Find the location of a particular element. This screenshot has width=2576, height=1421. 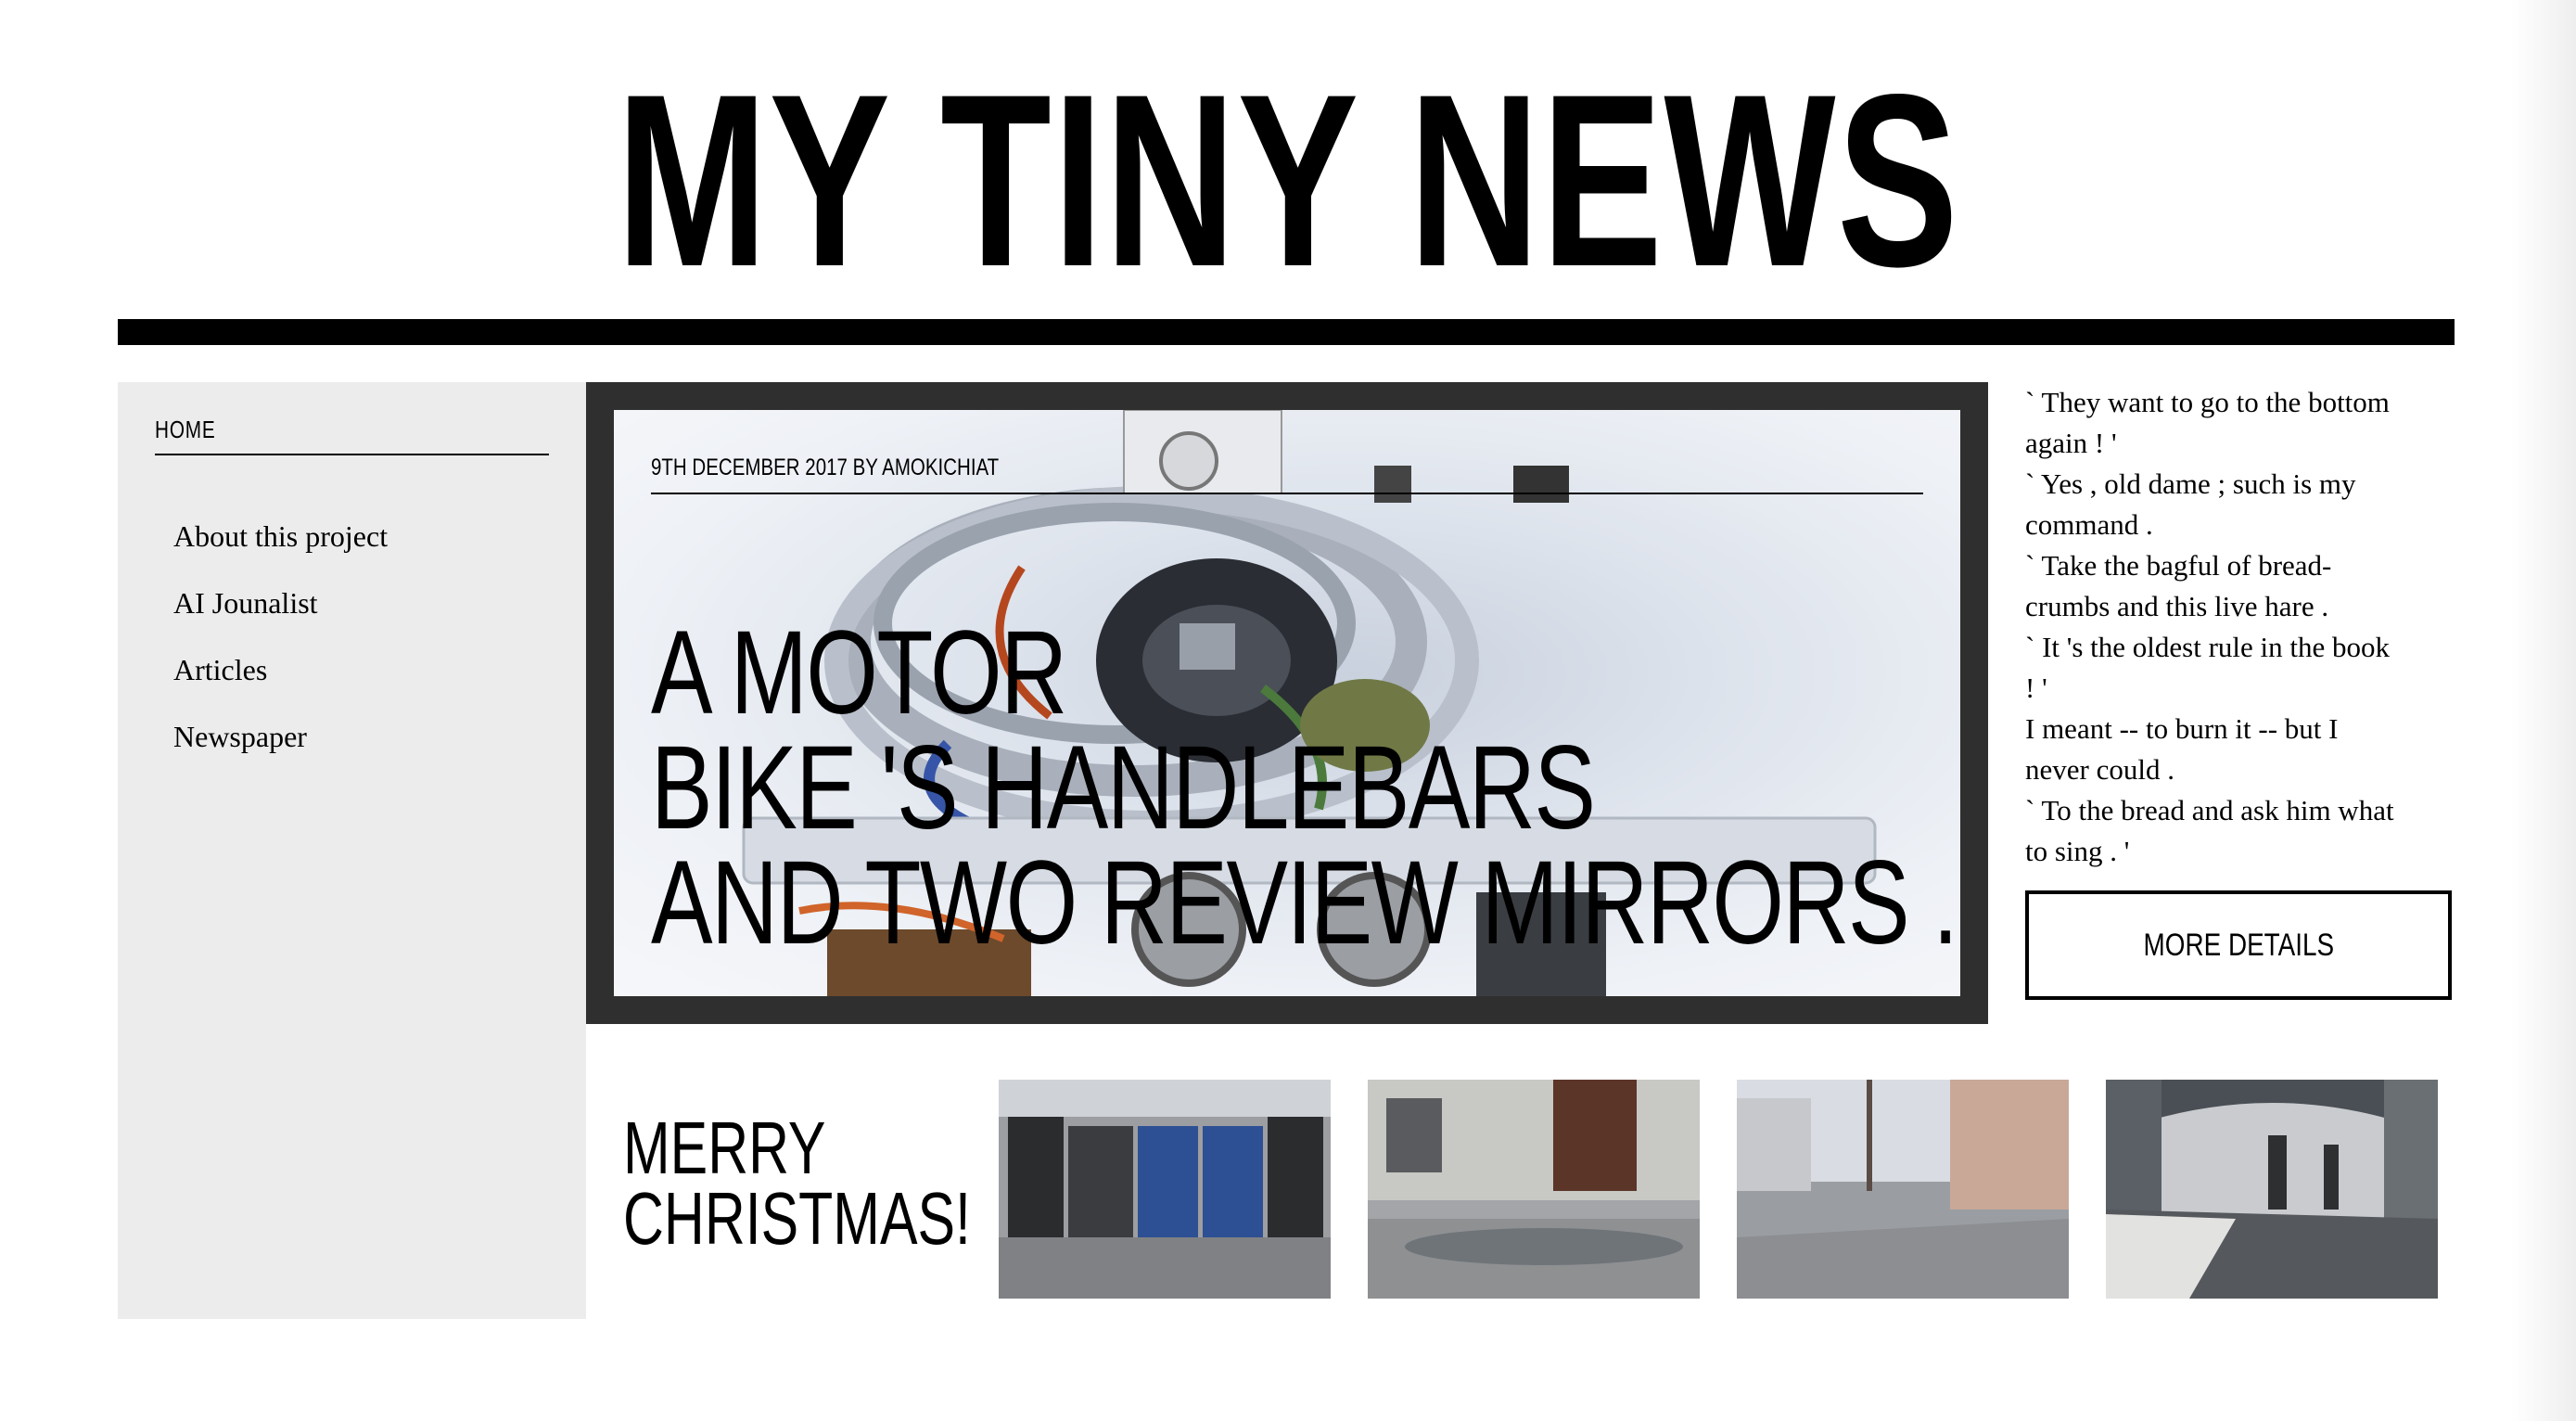

quote-line: again ! ' is located at coordinates (2071, 443).